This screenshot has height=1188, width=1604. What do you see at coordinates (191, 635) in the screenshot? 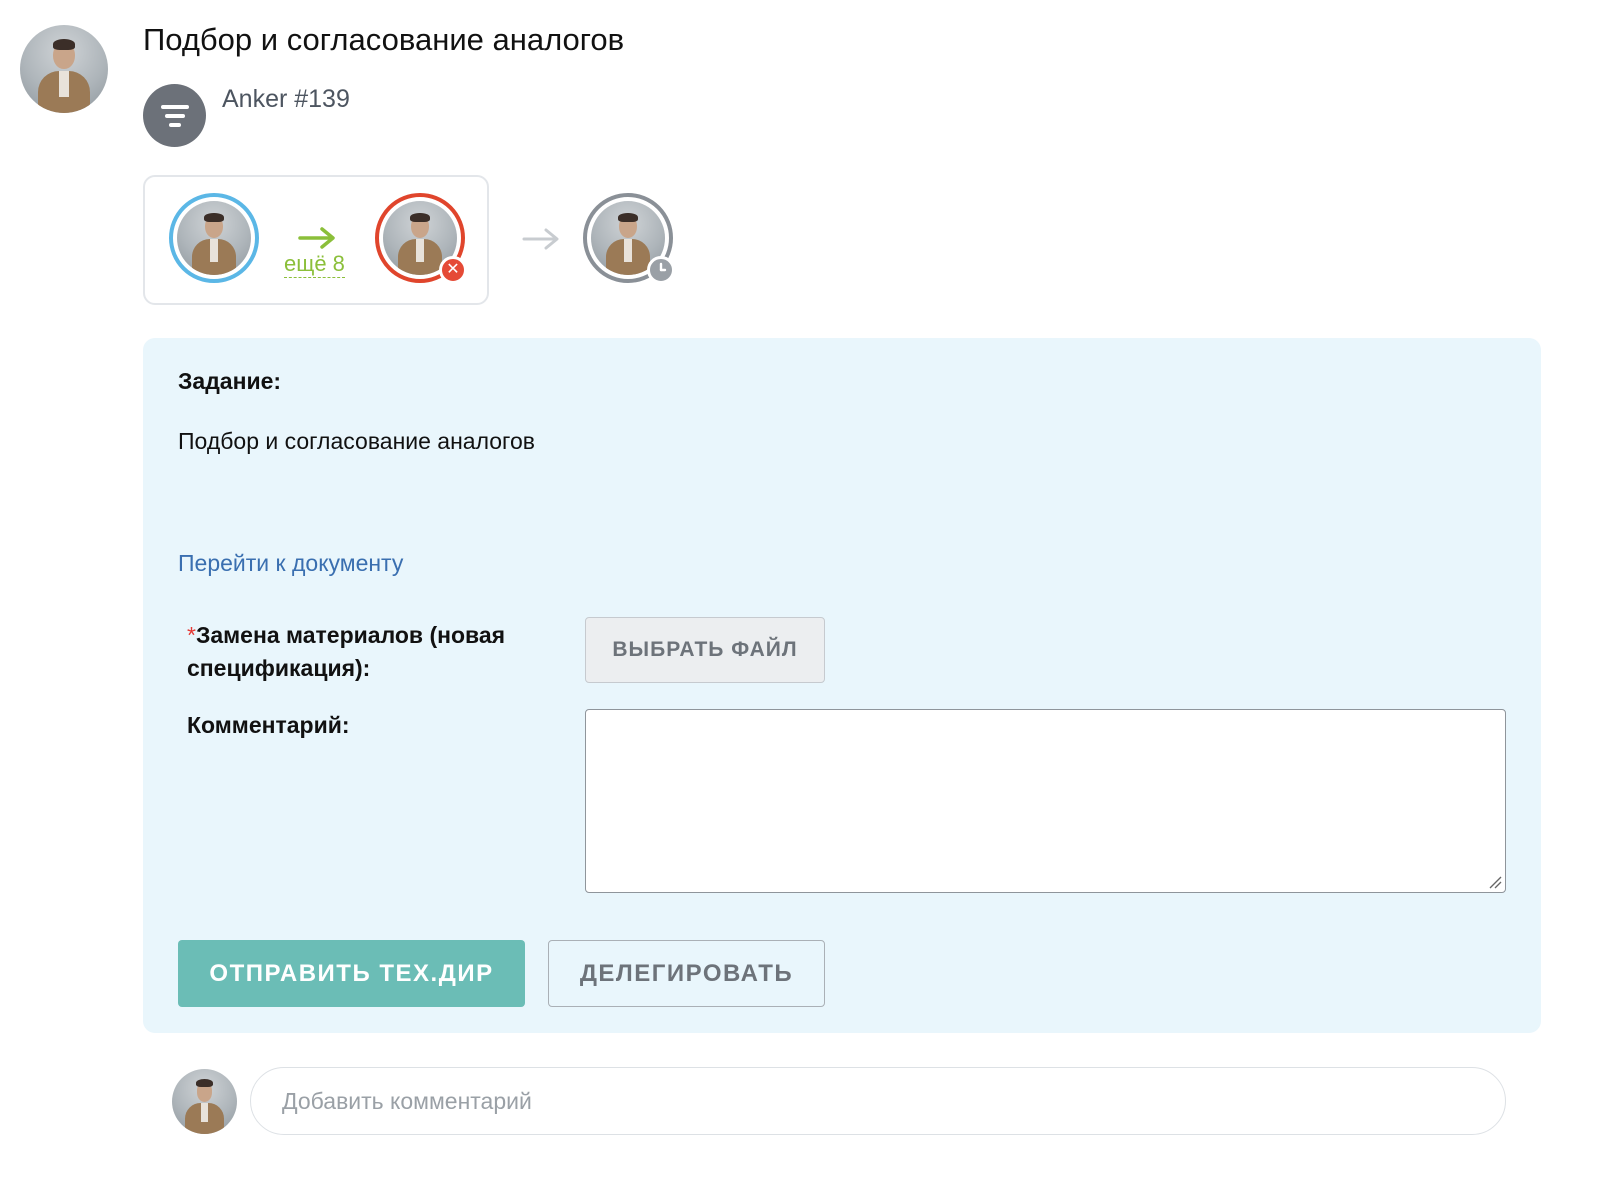
I see `required-mark: *` at bounding box center [191, 635].